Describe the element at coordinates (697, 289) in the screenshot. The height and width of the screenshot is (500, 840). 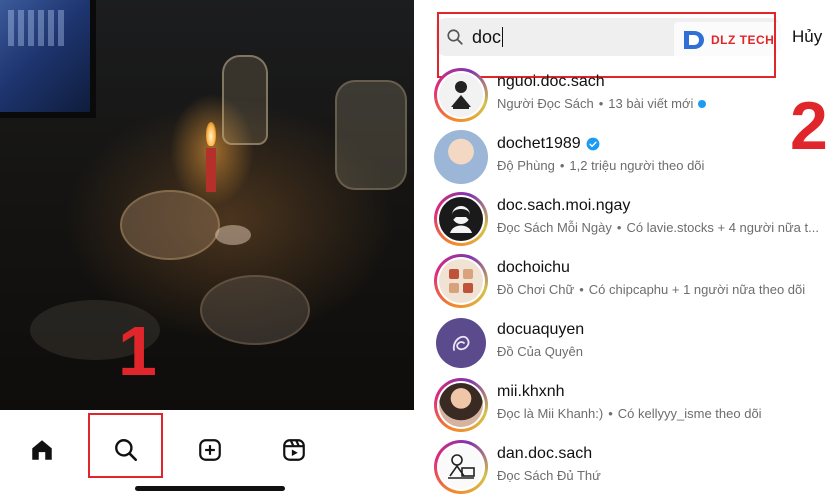
I see `detail-text: Có chipcaphu + 1 người nữa theo dõi` at that location.